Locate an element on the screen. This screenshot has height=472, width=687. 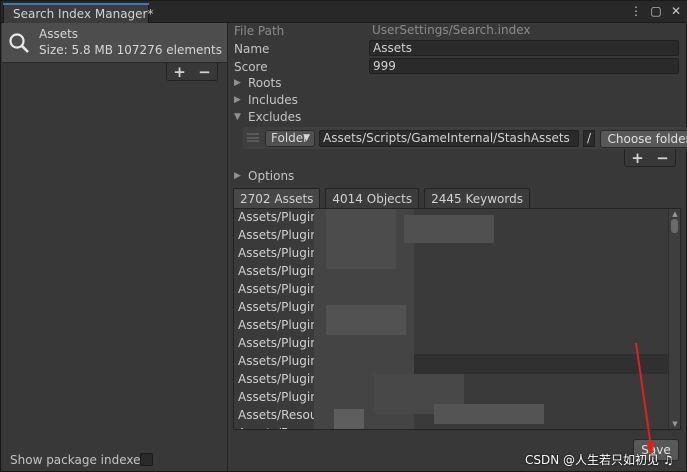
index-size: Size: 5.8 MB is located at coordinates (76, 50).